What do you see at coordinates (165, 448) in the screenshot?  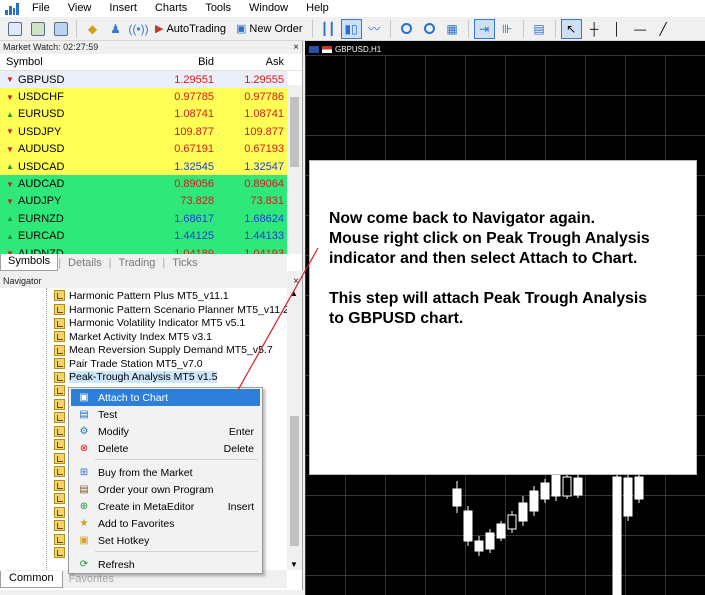 I see `context-menu-item: ⊗ Delete Delete` at bounding box center [165, 448].